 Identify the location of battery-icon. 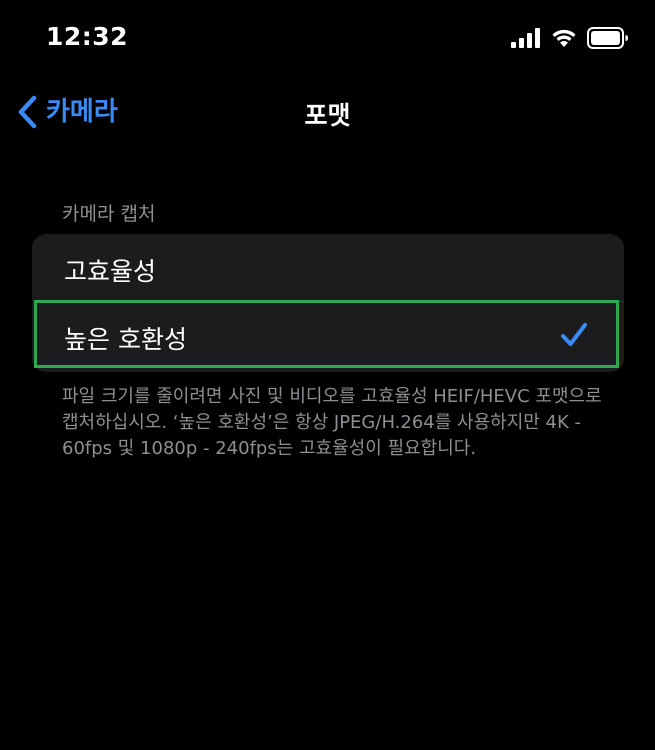
(607, 38).